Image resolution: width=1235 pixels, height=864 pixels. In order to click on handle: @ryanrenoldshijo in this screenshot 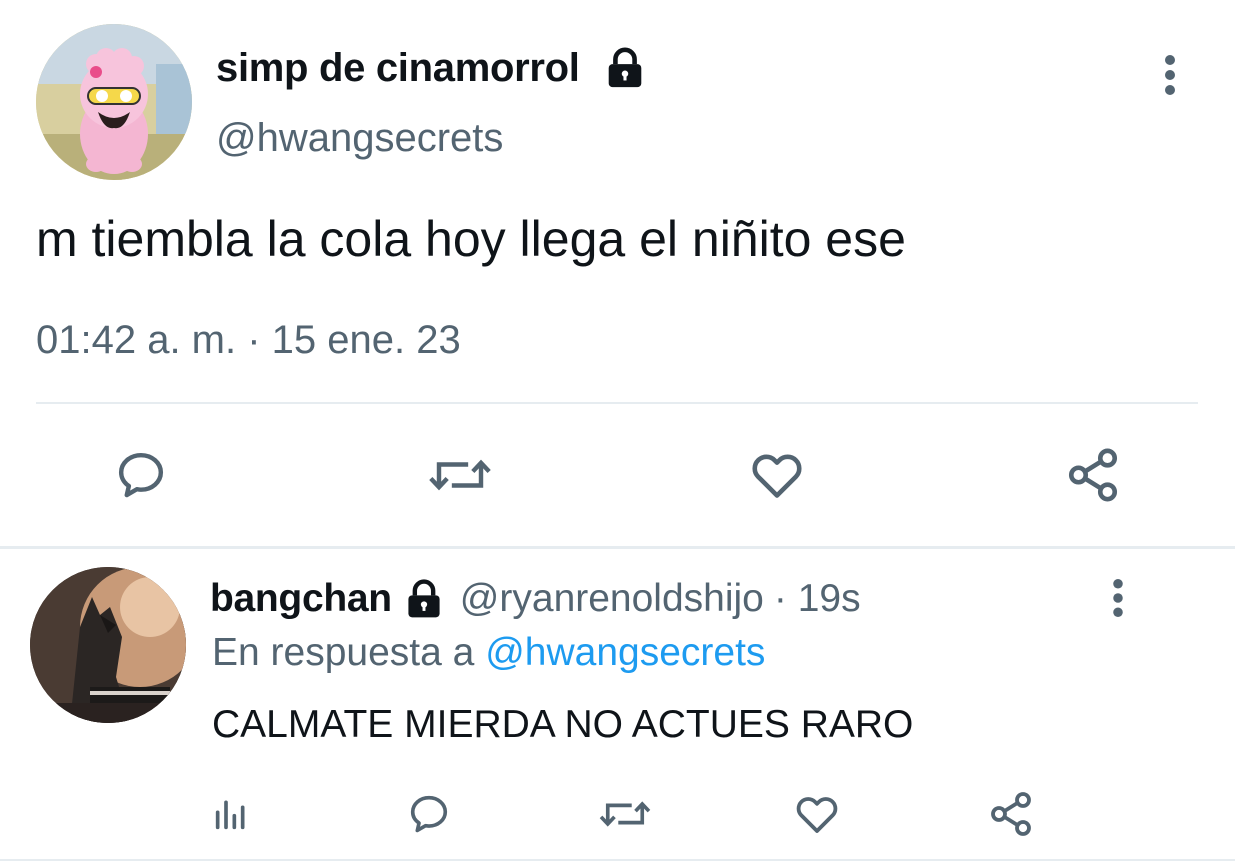, I will do `click(612, 599)`.